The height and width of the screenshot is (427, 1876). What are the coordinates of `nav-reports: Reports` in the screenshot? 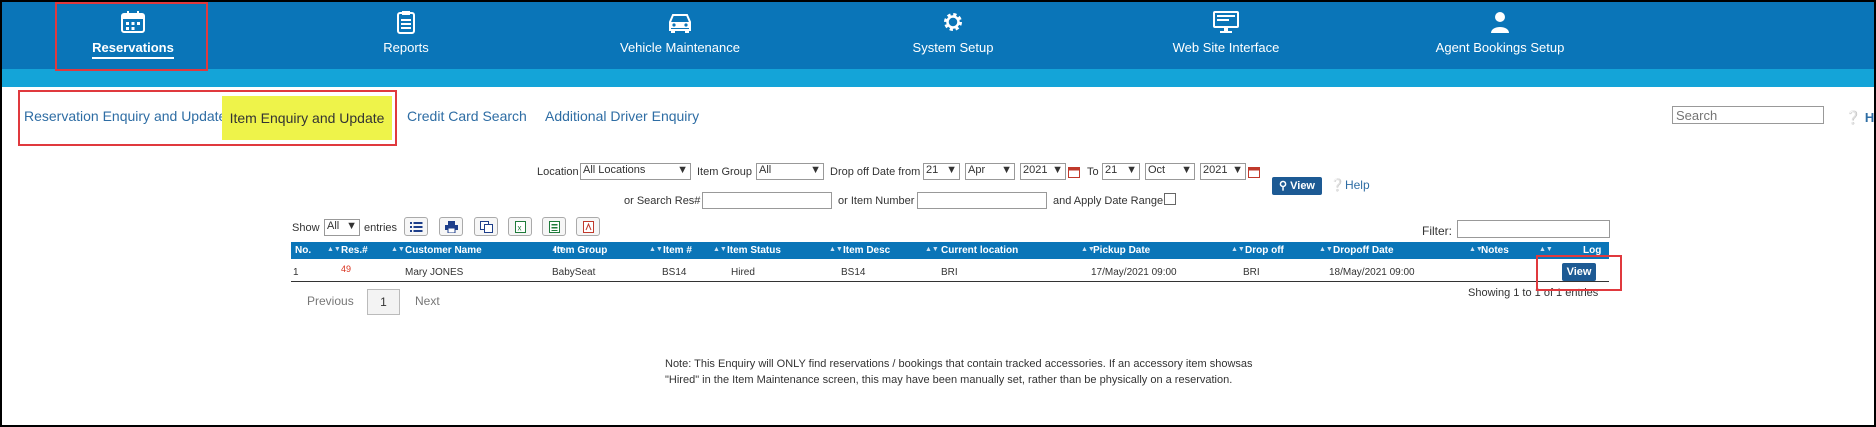 It's located at (406, 33).